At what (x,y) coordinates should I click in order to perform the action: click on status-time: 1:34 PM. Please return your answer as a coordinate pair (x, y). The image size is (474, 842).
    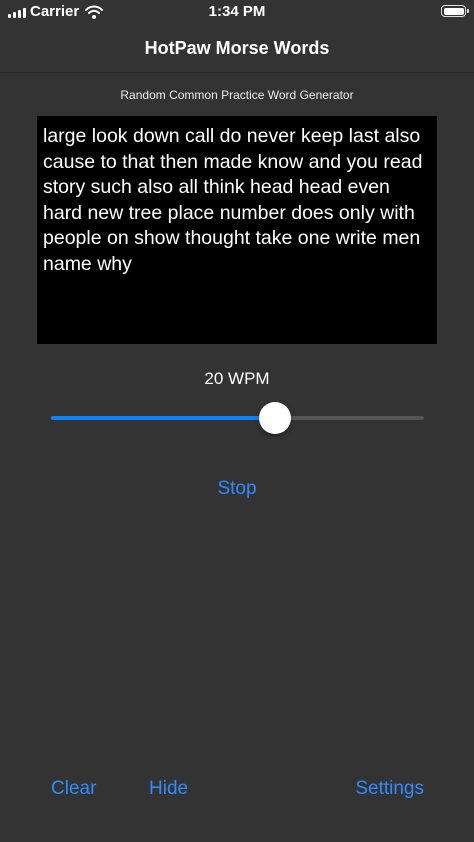
    Looking at the image, I should click on (237, 11).